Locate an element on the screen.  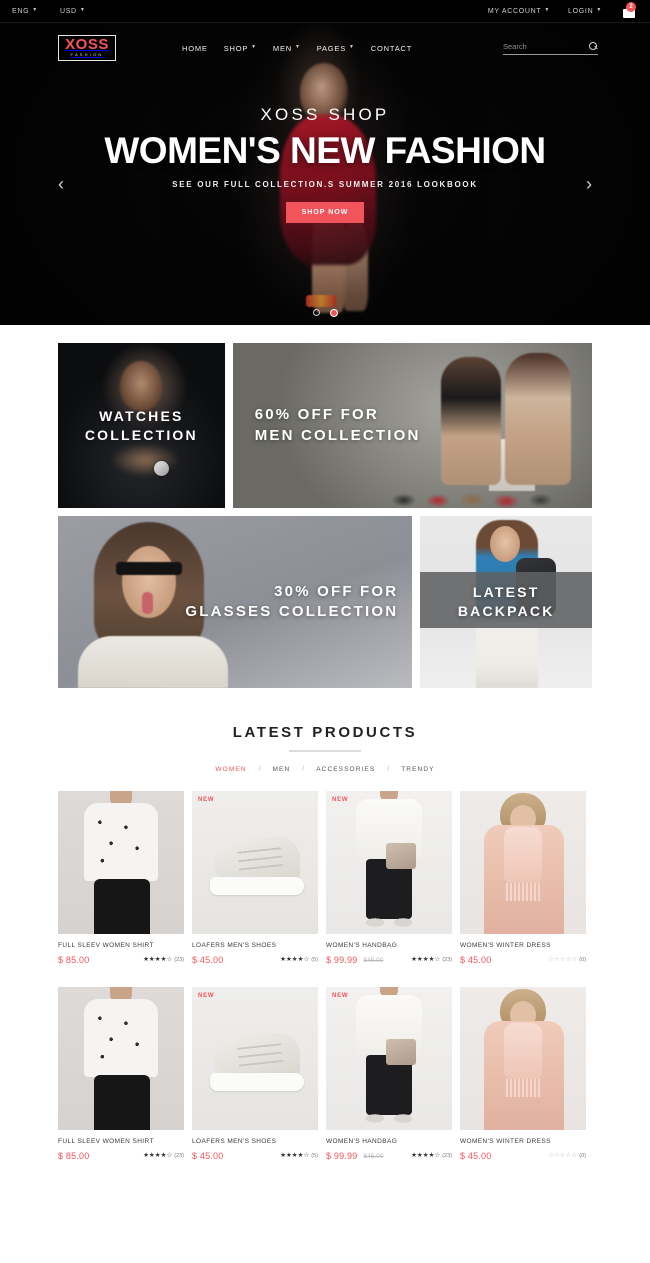
tab-accessories: ACCESSORIES is located at coordinates (345, 769).